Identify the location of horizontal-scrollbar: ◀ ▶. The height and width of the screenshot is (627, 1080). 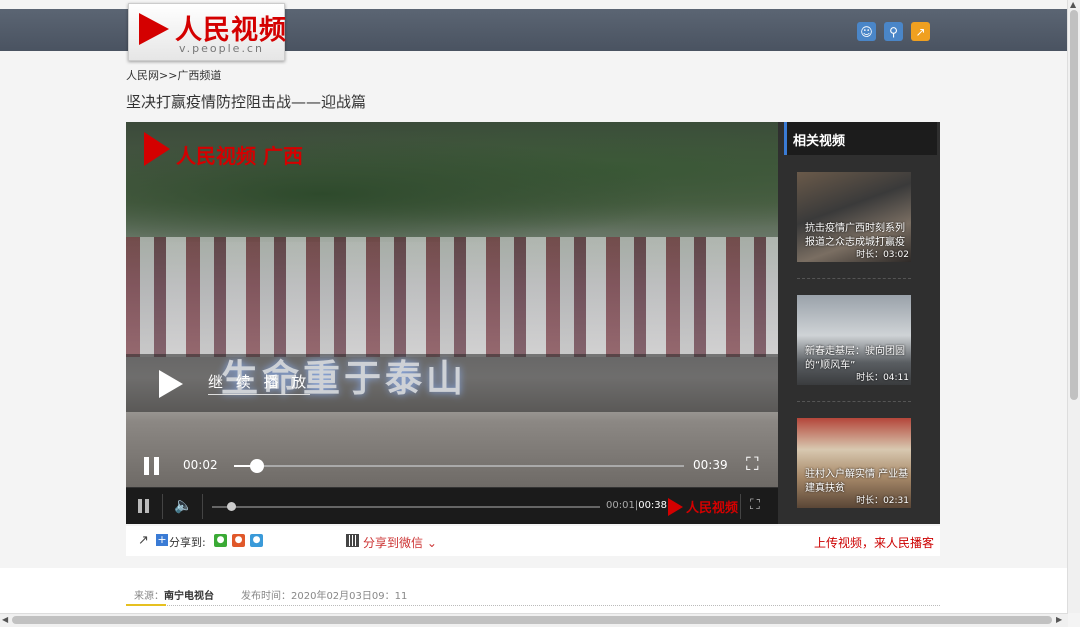
(534, 620).